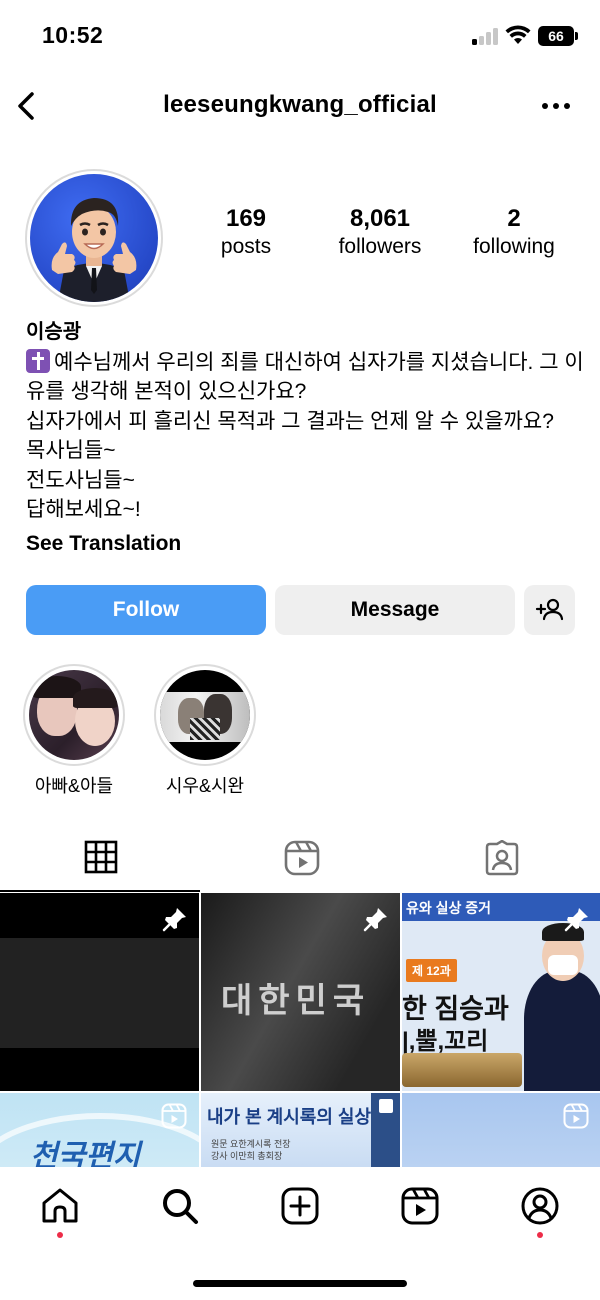  I want to click on following-count-label: following, so click(514, 246).